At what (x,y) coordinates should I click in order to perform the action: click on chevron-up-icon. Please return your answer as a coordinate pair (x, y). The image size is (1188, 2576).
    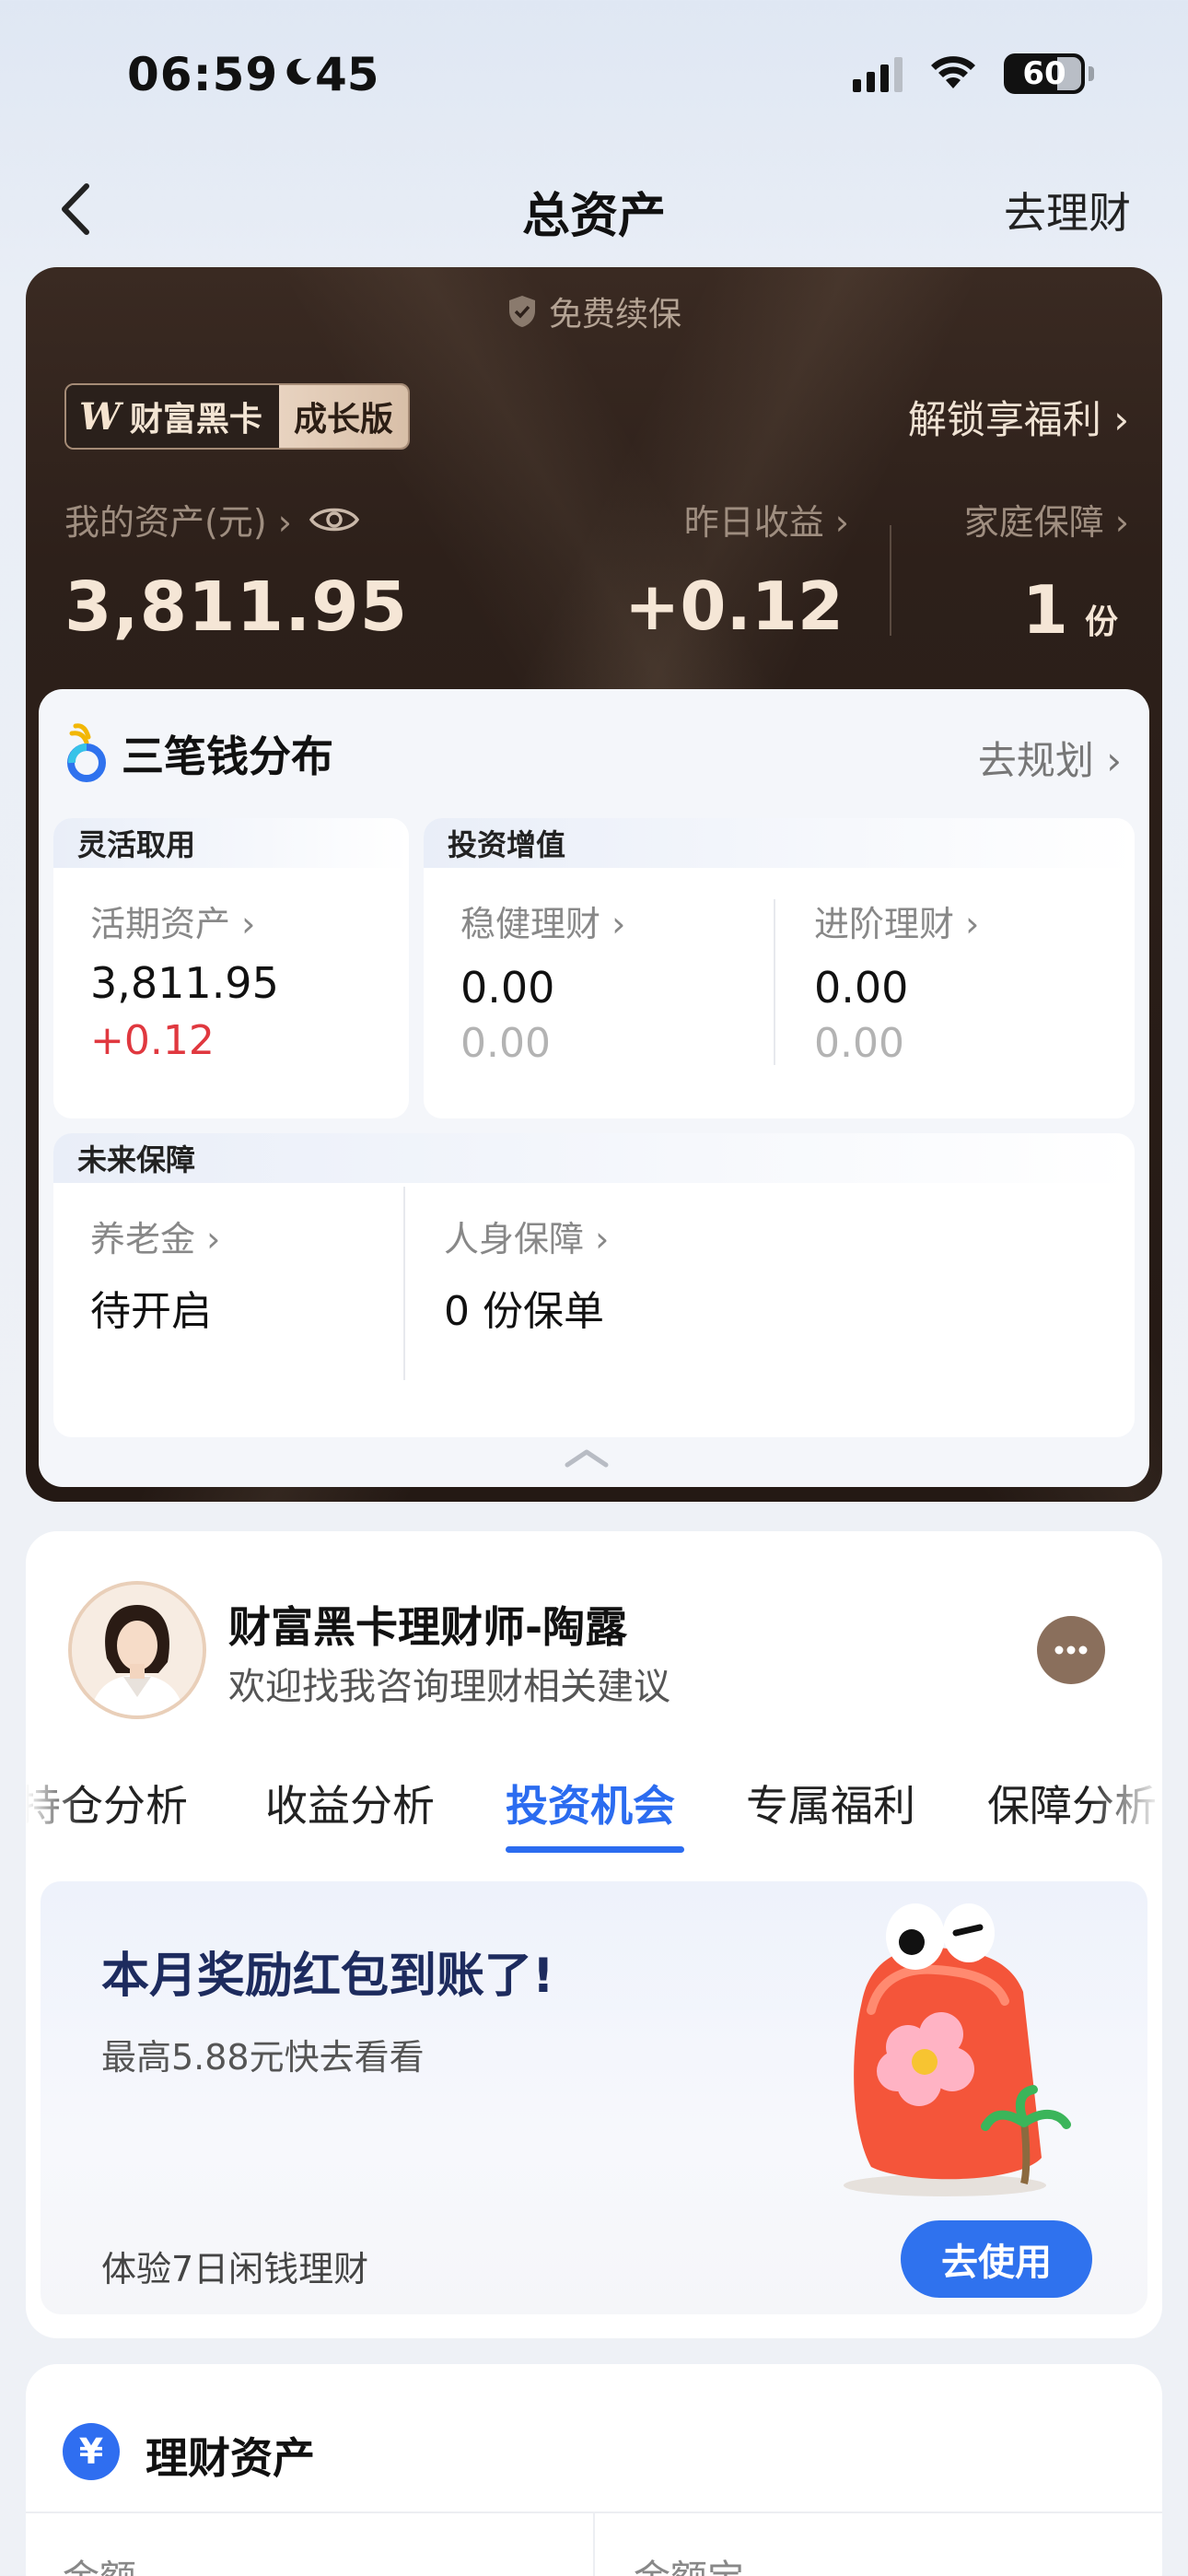
    Looking at the image, I should click on (587, 1457).